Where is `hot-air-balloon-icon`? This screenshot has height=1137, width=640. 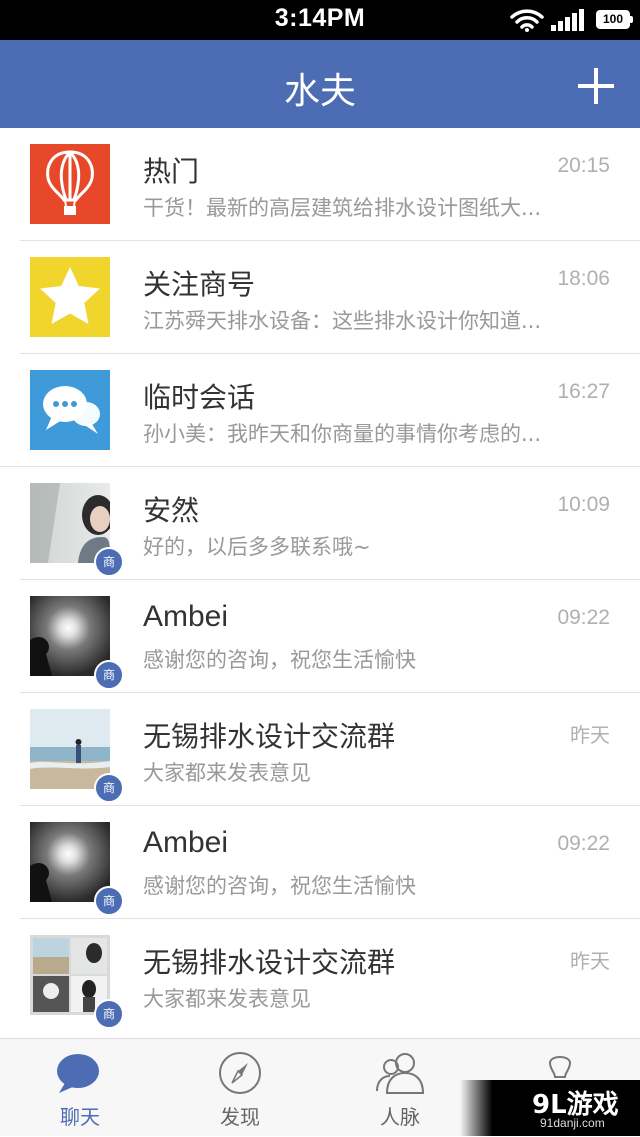
hot-air-balloon-icon is located at coordinates (70, 184).